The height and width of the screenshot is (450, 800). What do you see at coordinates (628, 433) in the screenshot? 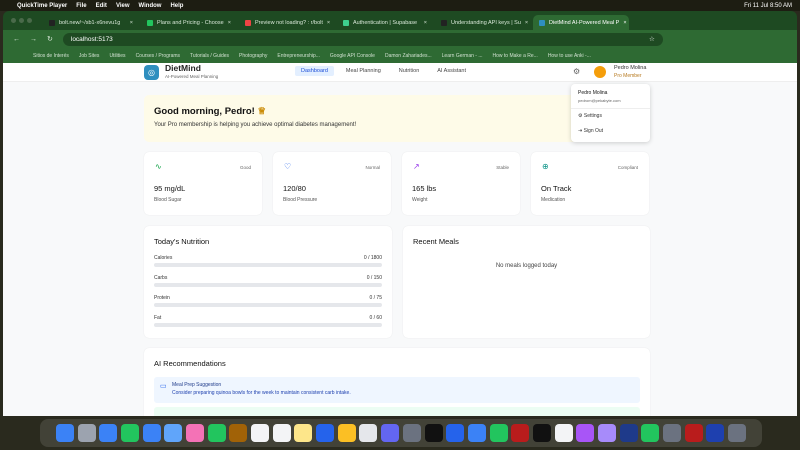
I see `dock-wordpress-icon` at bounding box center [628, 433].